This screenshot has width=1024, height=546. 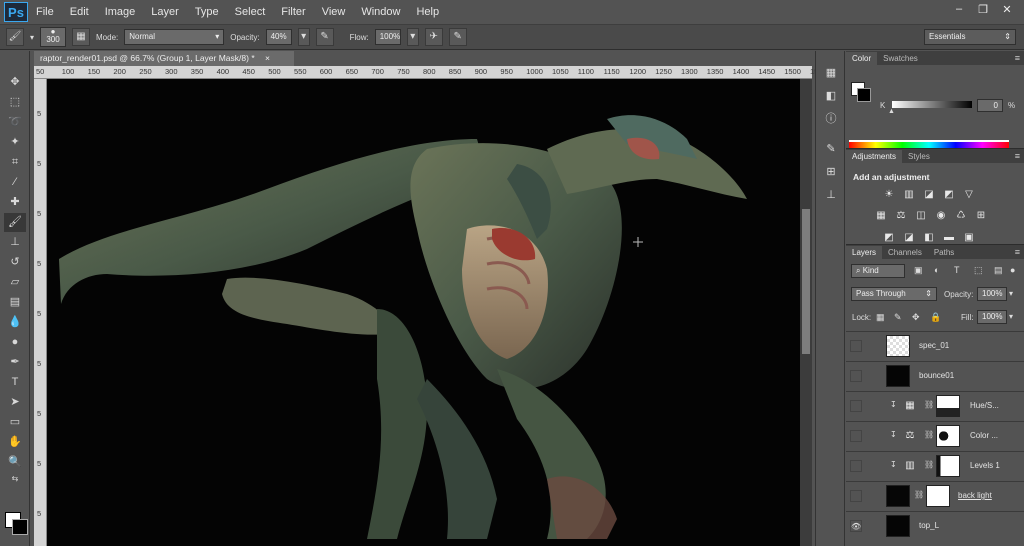 What do you see at coordinates (831, 149) in the screenshot?
I see `brush-panel-icon: ✎` at bounding box center [831, 149].